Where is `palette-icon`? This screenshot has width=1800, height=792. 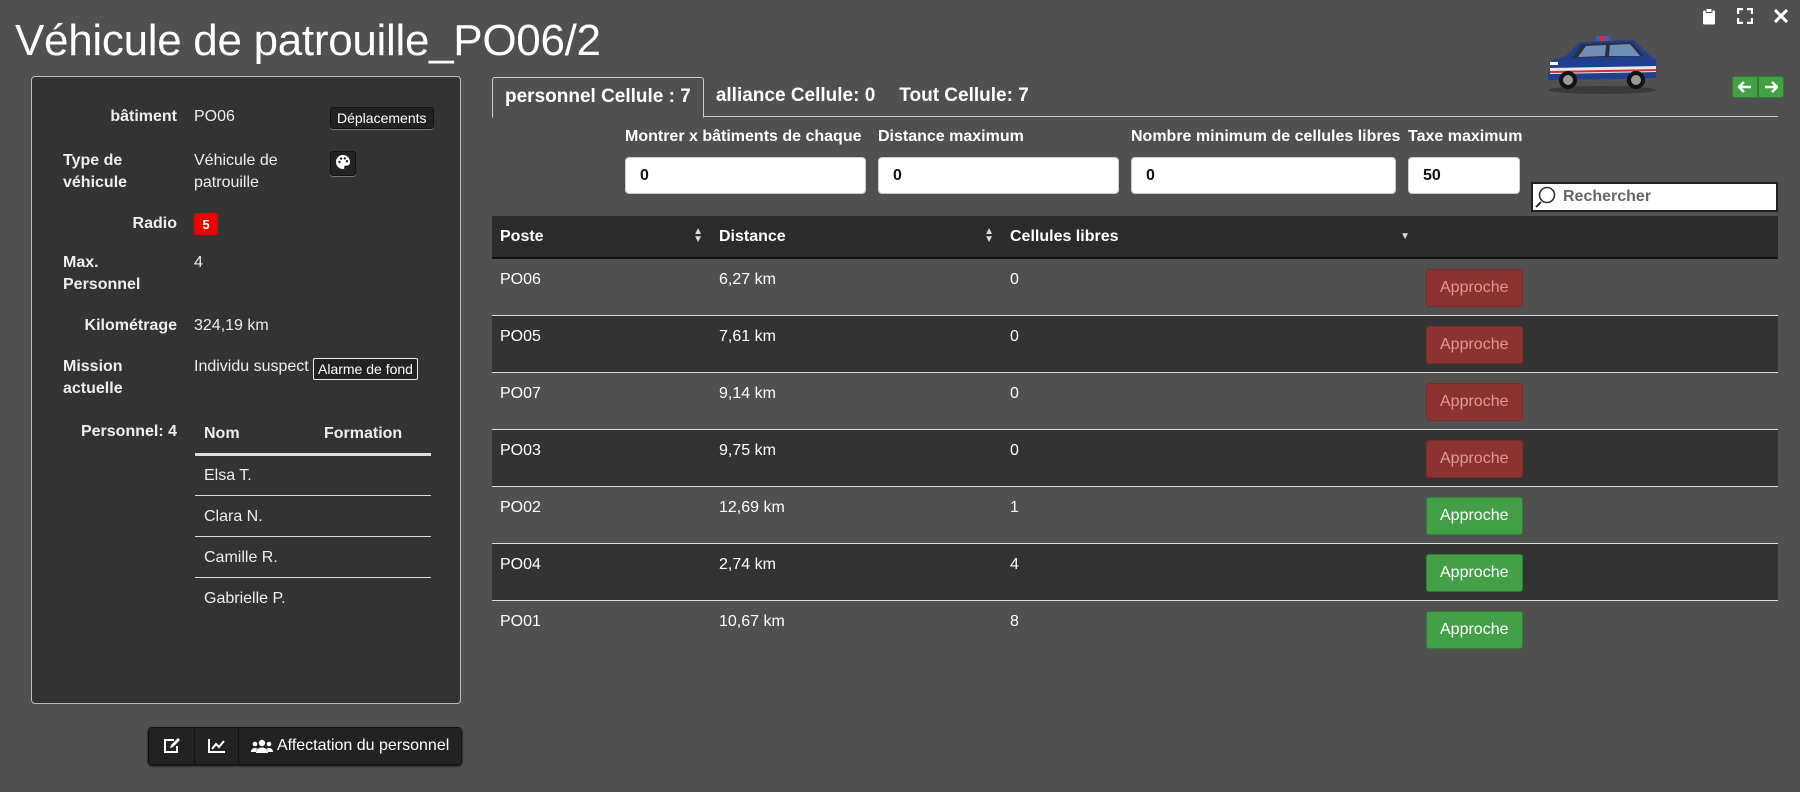 palette-icon is located at coordinates (343, 161).